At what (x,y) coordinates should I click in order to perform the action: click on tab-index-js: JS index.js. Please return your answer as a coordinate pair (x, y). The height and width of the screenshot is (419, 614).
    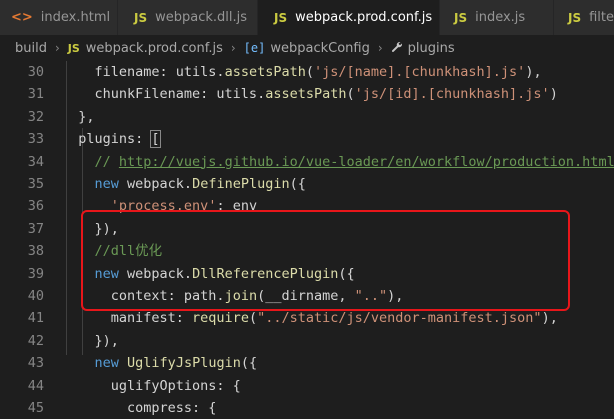
    Looking at the image, I should click on (497, 17).